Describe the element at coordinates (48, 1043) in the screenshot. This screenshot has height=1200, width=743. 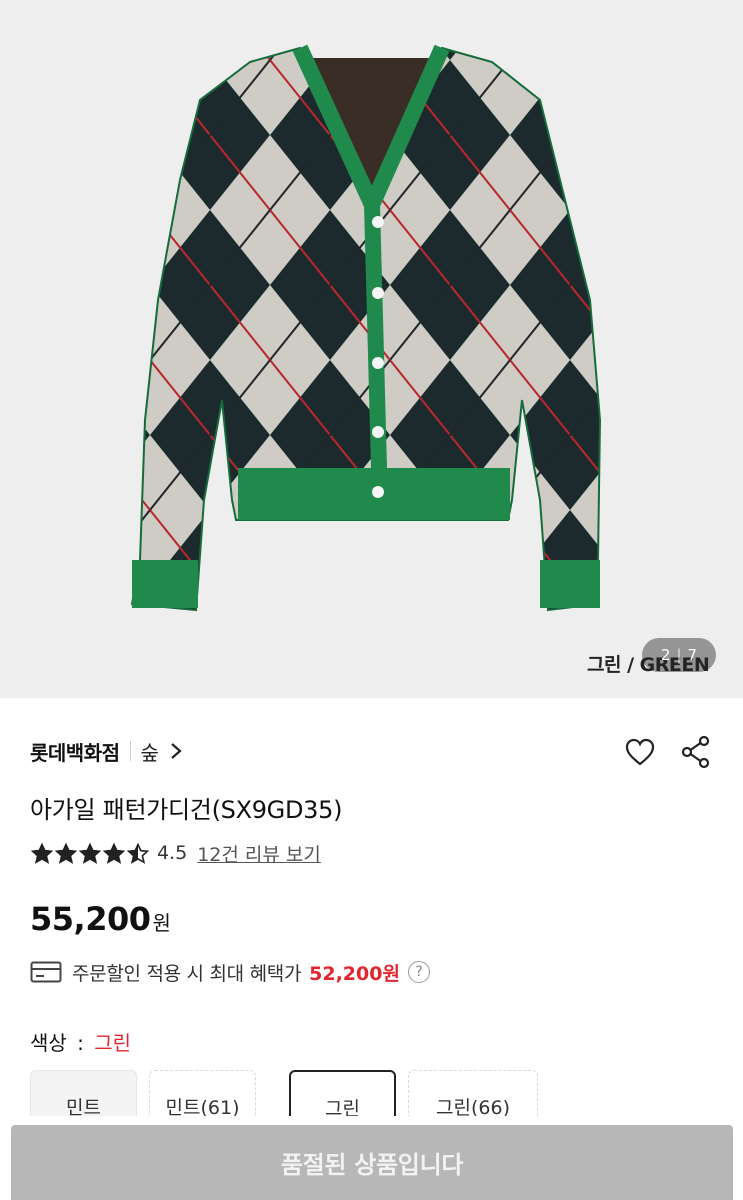
I see `color-label: 색상` at that location.